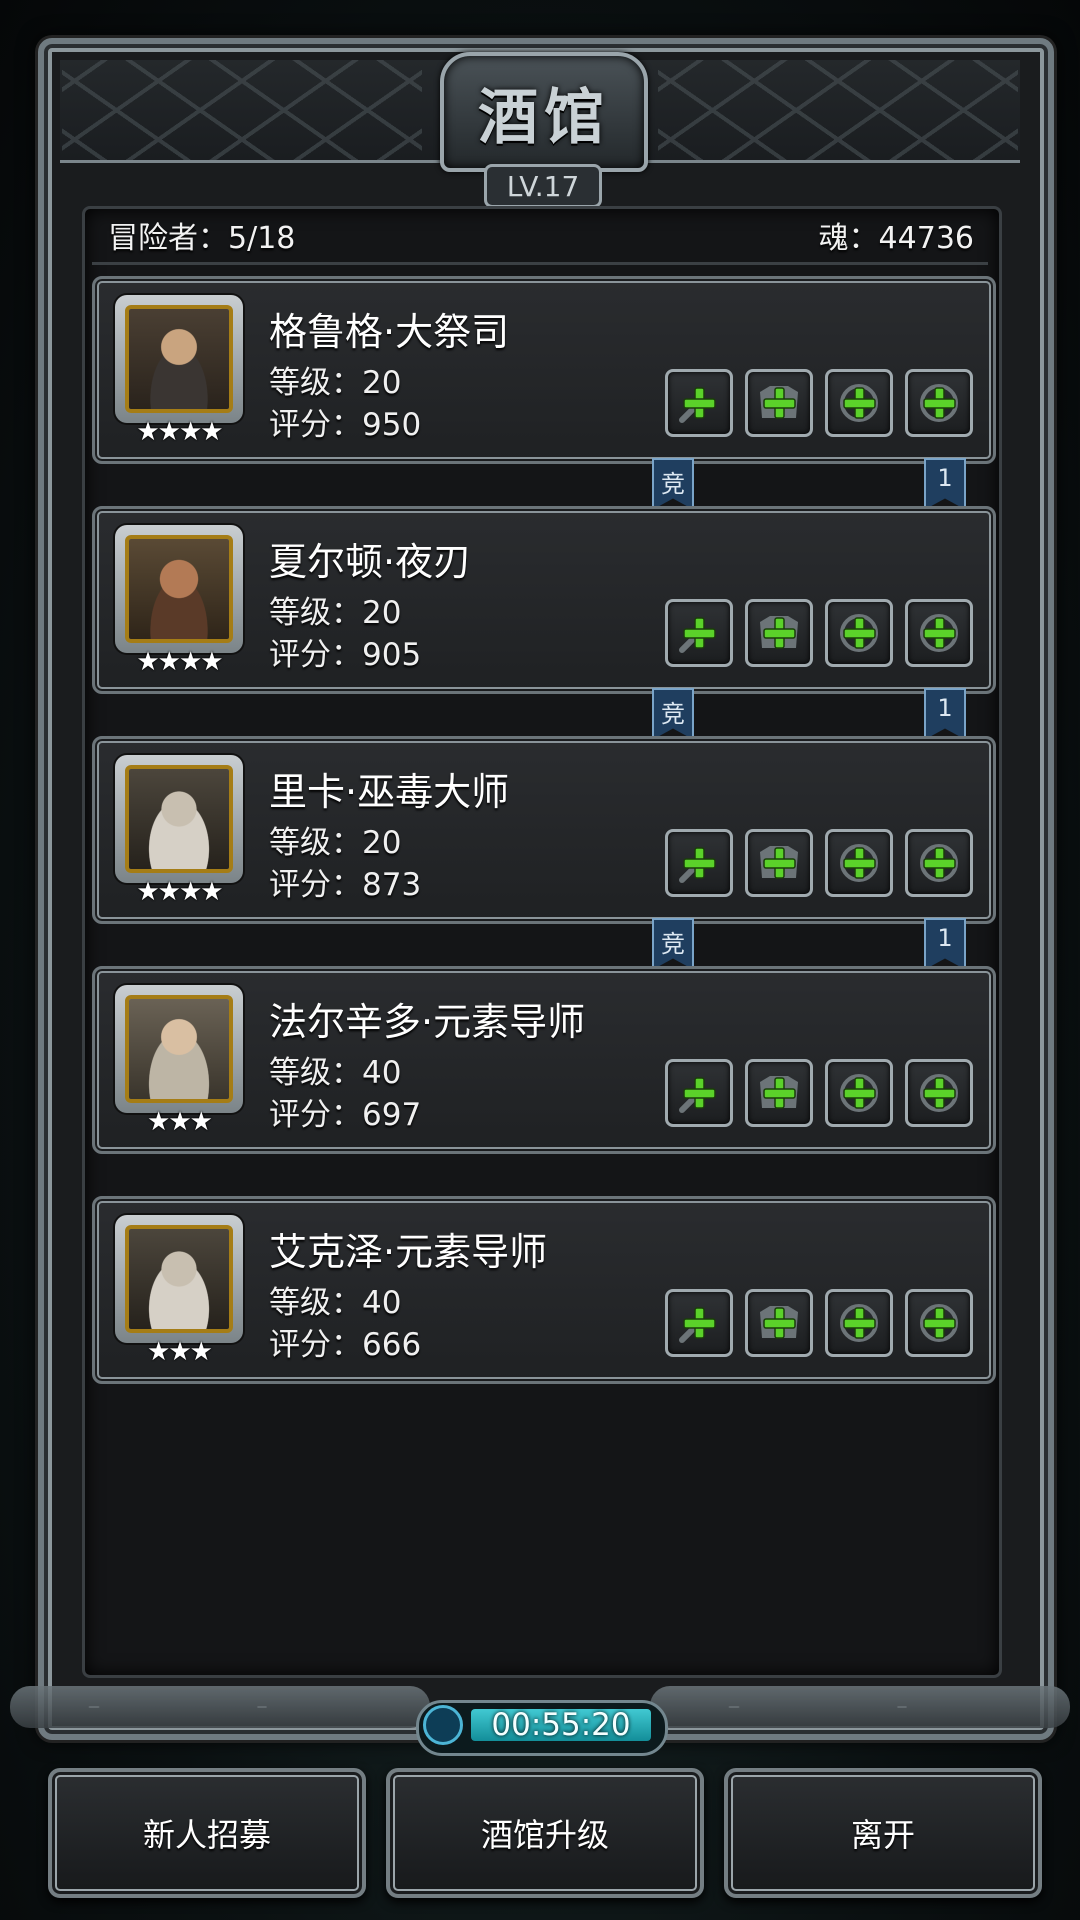 The height and width of the screenshot is (1920, 1080). Describe the element at coordinates (389, 792) in the screenshot. I see `hero-name: 里卡·巫毒大师` at that location.